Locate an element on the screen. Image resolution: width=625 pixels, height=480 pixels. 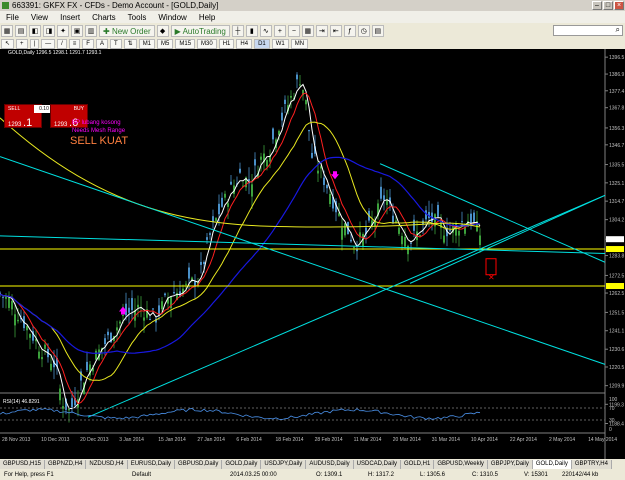
autoscroll-icon: ⇥ is located at coordinates (321, 31).